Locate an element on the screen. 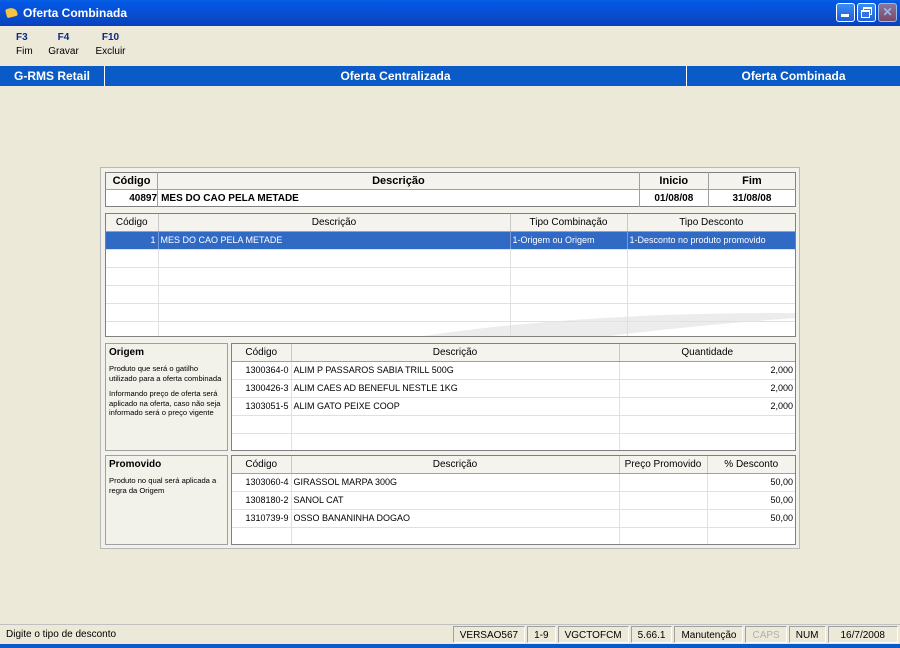  offer-inicio: 01/08/08 is located at coordinates (674, 198).